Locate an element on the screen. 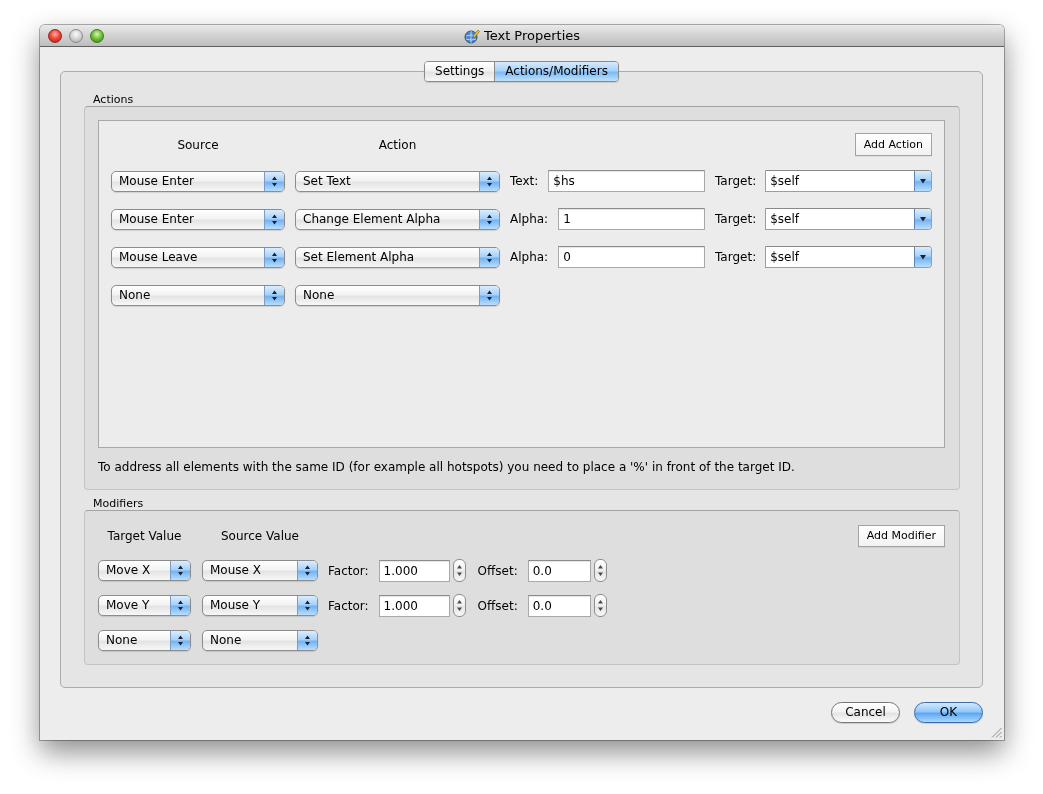  column-header: Source Value is located at coordinates (260, 536).